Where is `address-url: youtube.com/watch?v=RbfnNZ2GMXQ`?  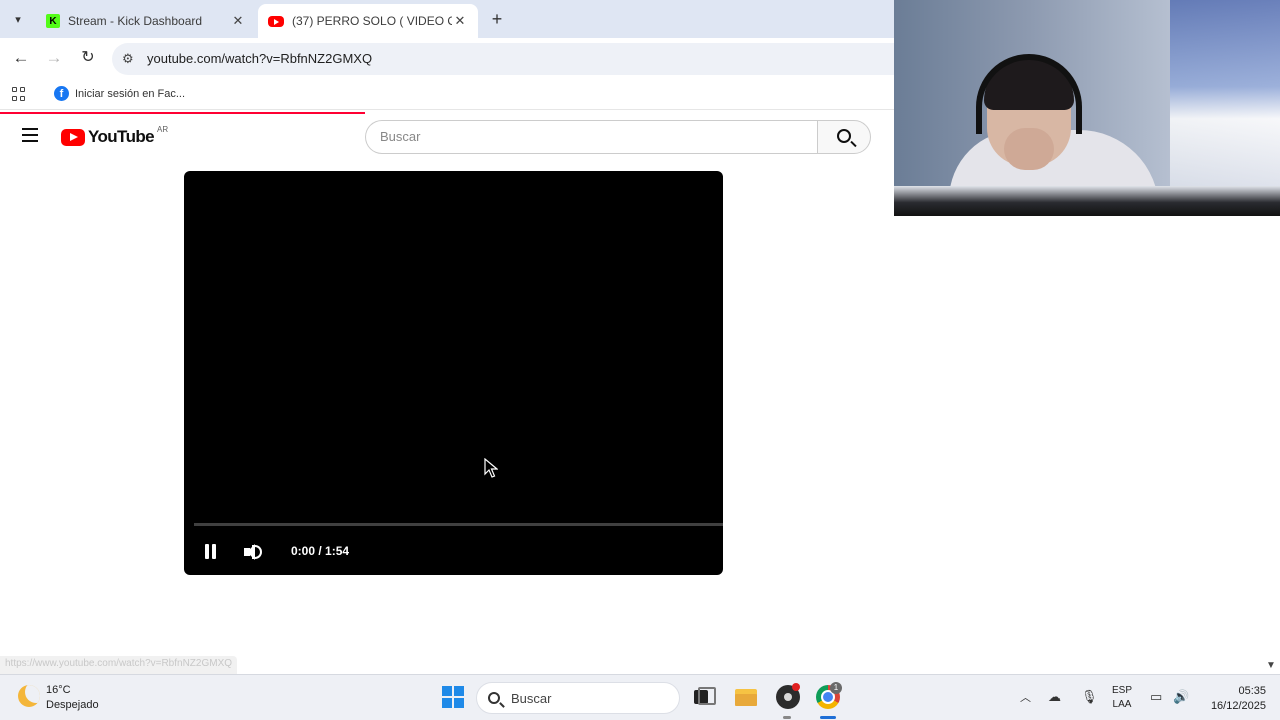
address-url: youtube.com/watch?v=RbfnNZ2GMXQ is located at coordinates (259, 58).